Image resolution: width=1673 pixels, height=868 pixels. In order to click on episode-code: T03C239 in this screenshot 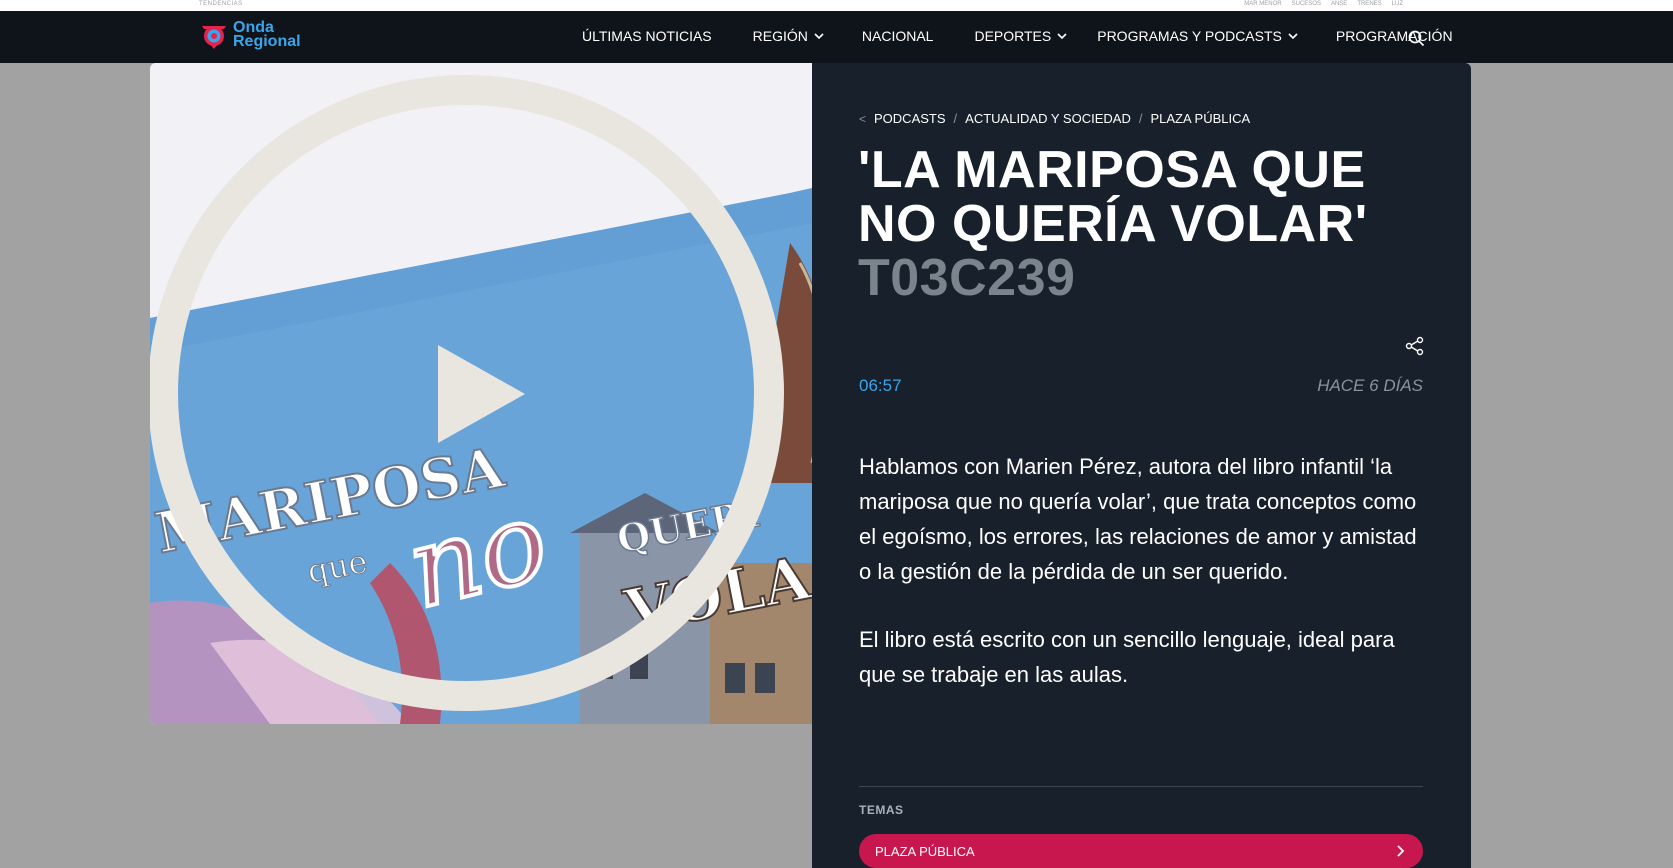, I will do `click(967, 278)`.